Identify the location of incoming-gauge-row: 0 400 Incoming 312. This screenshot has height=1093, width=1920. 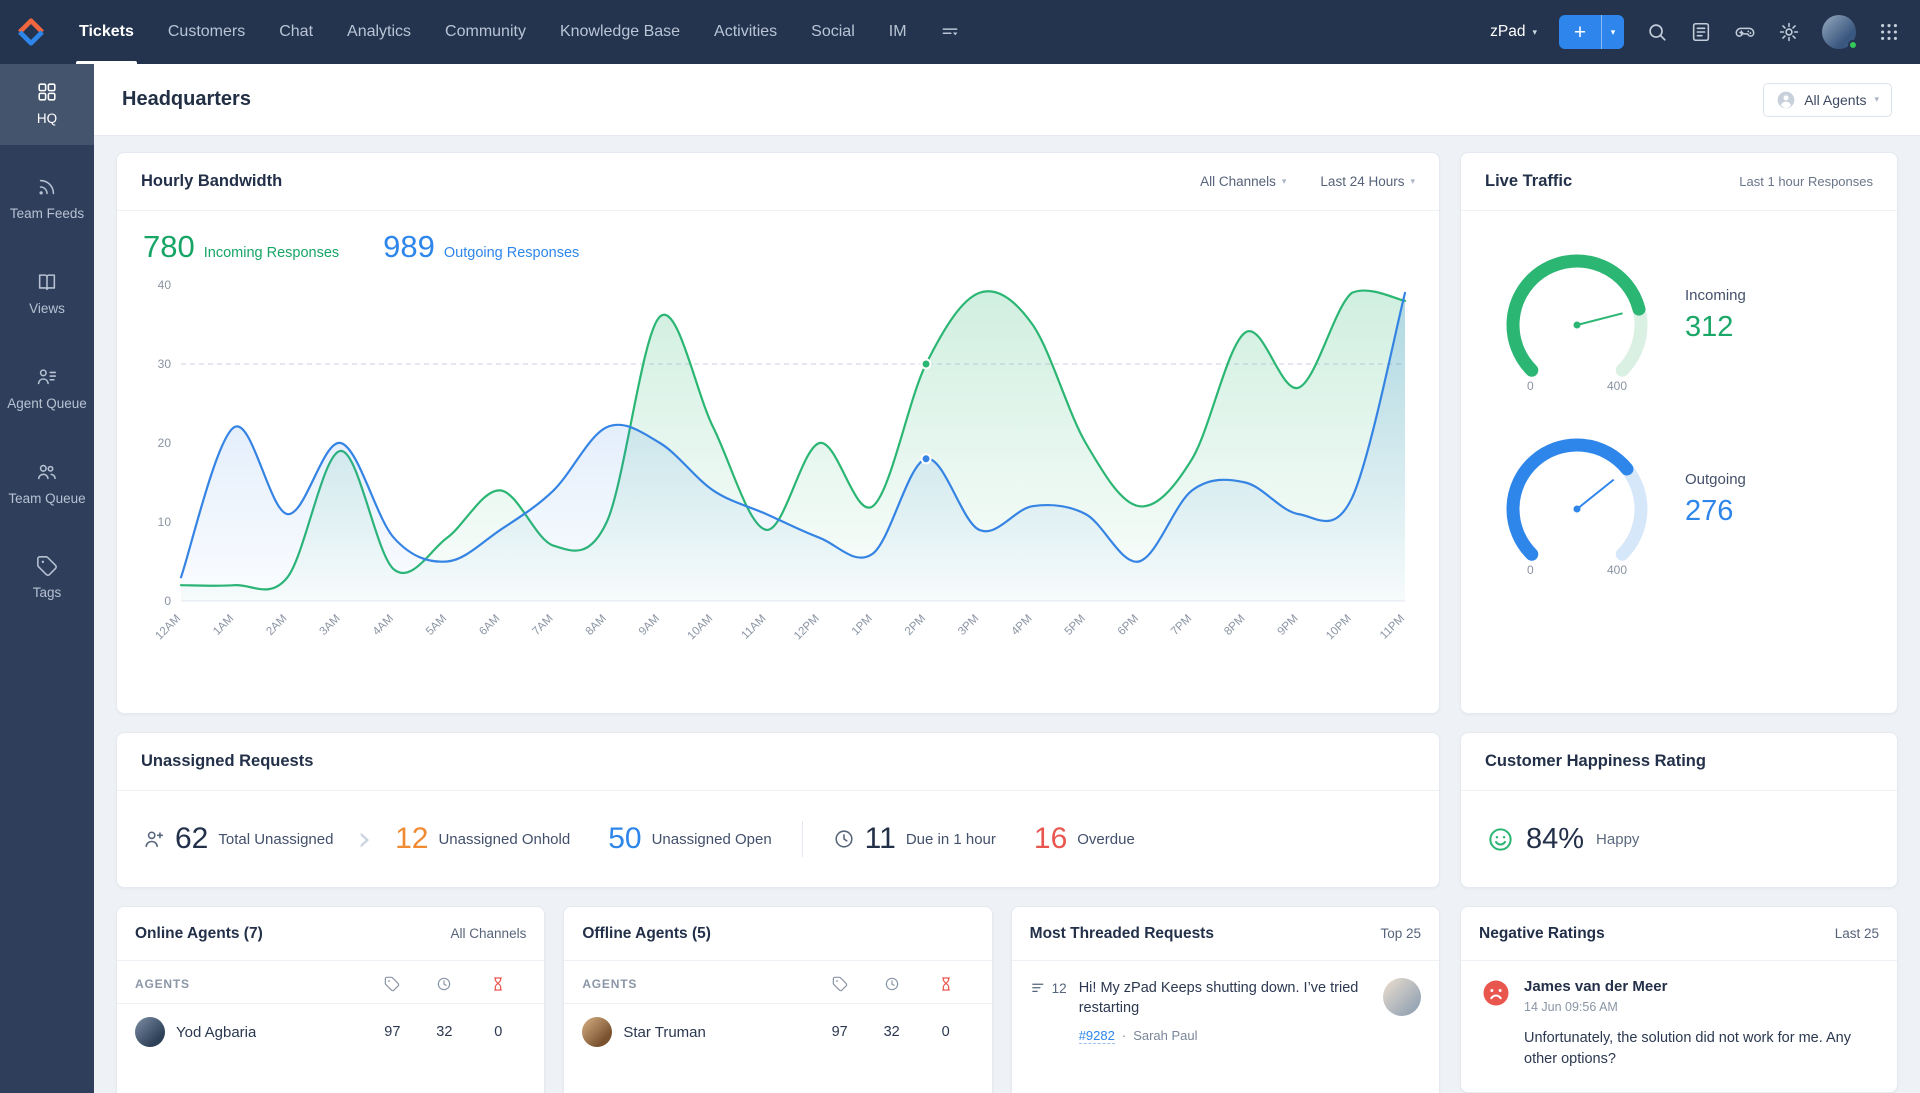
(1679, 303).